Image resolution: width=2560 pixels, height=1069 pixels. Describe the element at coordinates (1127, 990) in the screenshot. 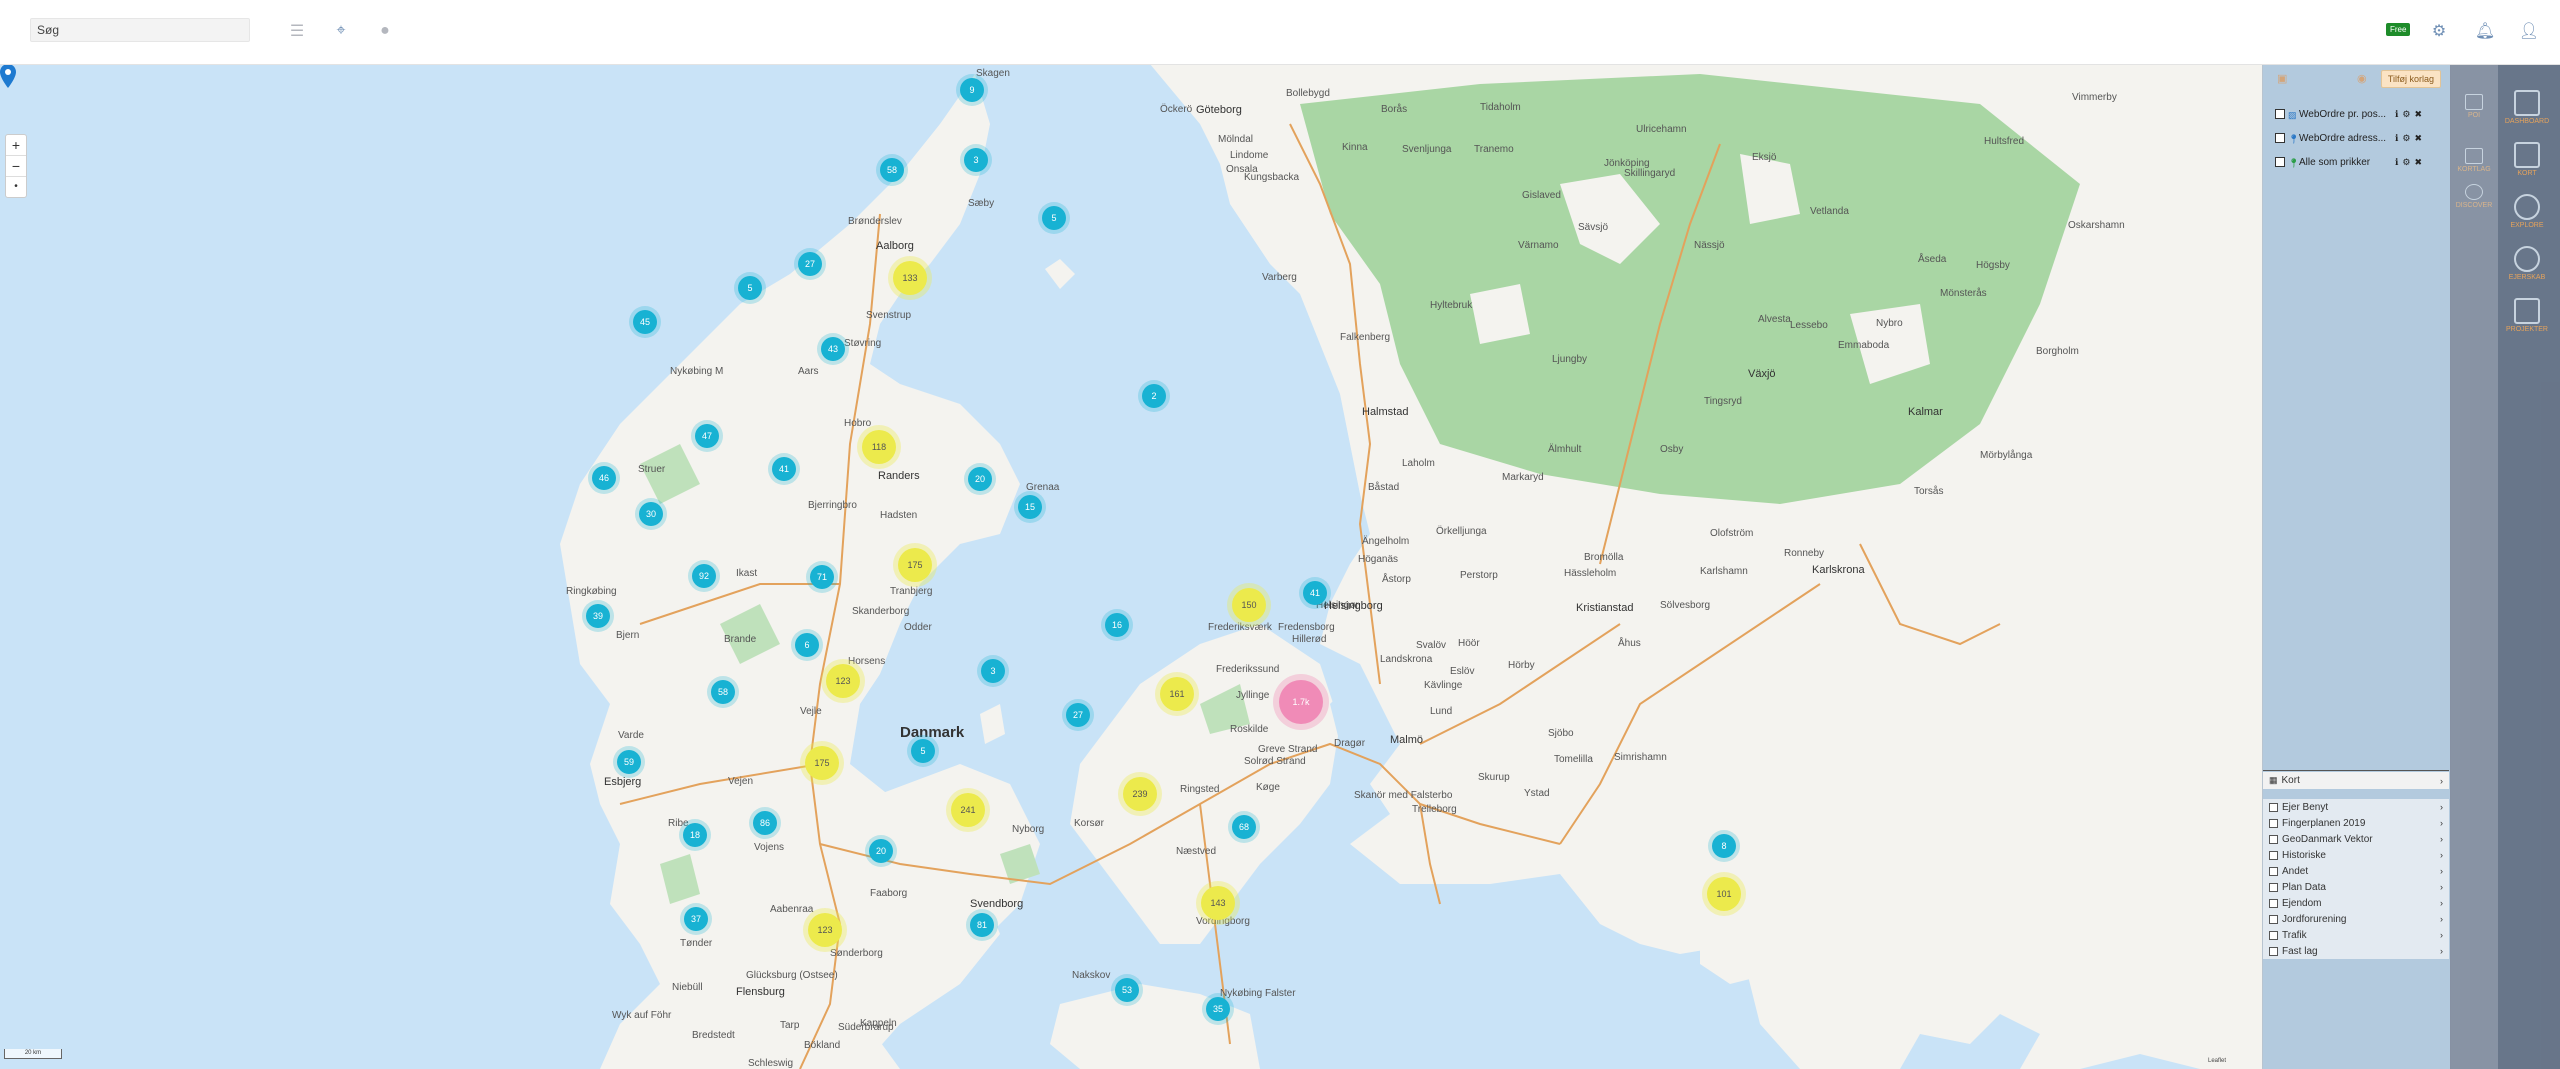

I see `marker-cluster: 53` at that location.